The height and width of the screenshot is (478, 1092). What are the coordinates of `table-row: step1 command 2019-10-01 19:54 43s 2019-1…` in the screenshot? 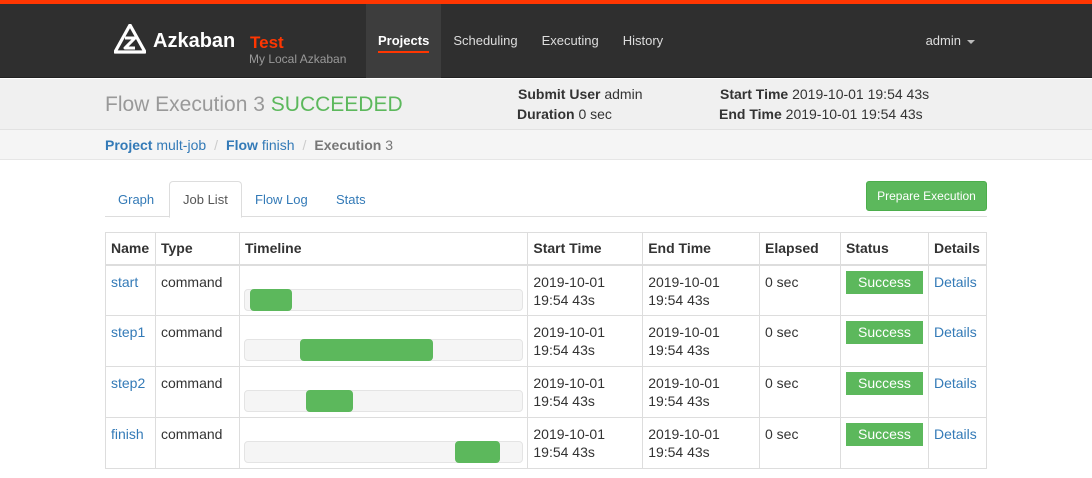 It's located at (546, 341).